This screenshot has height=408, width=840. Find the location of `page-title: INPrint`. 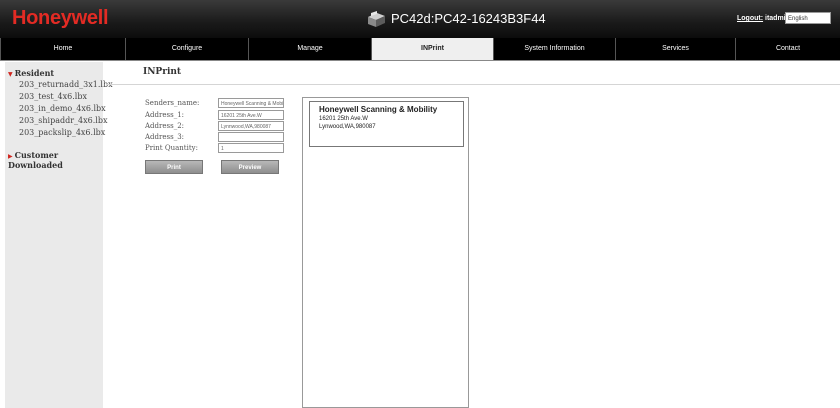

page-title: INPrint is located at coordinates (162, 72).